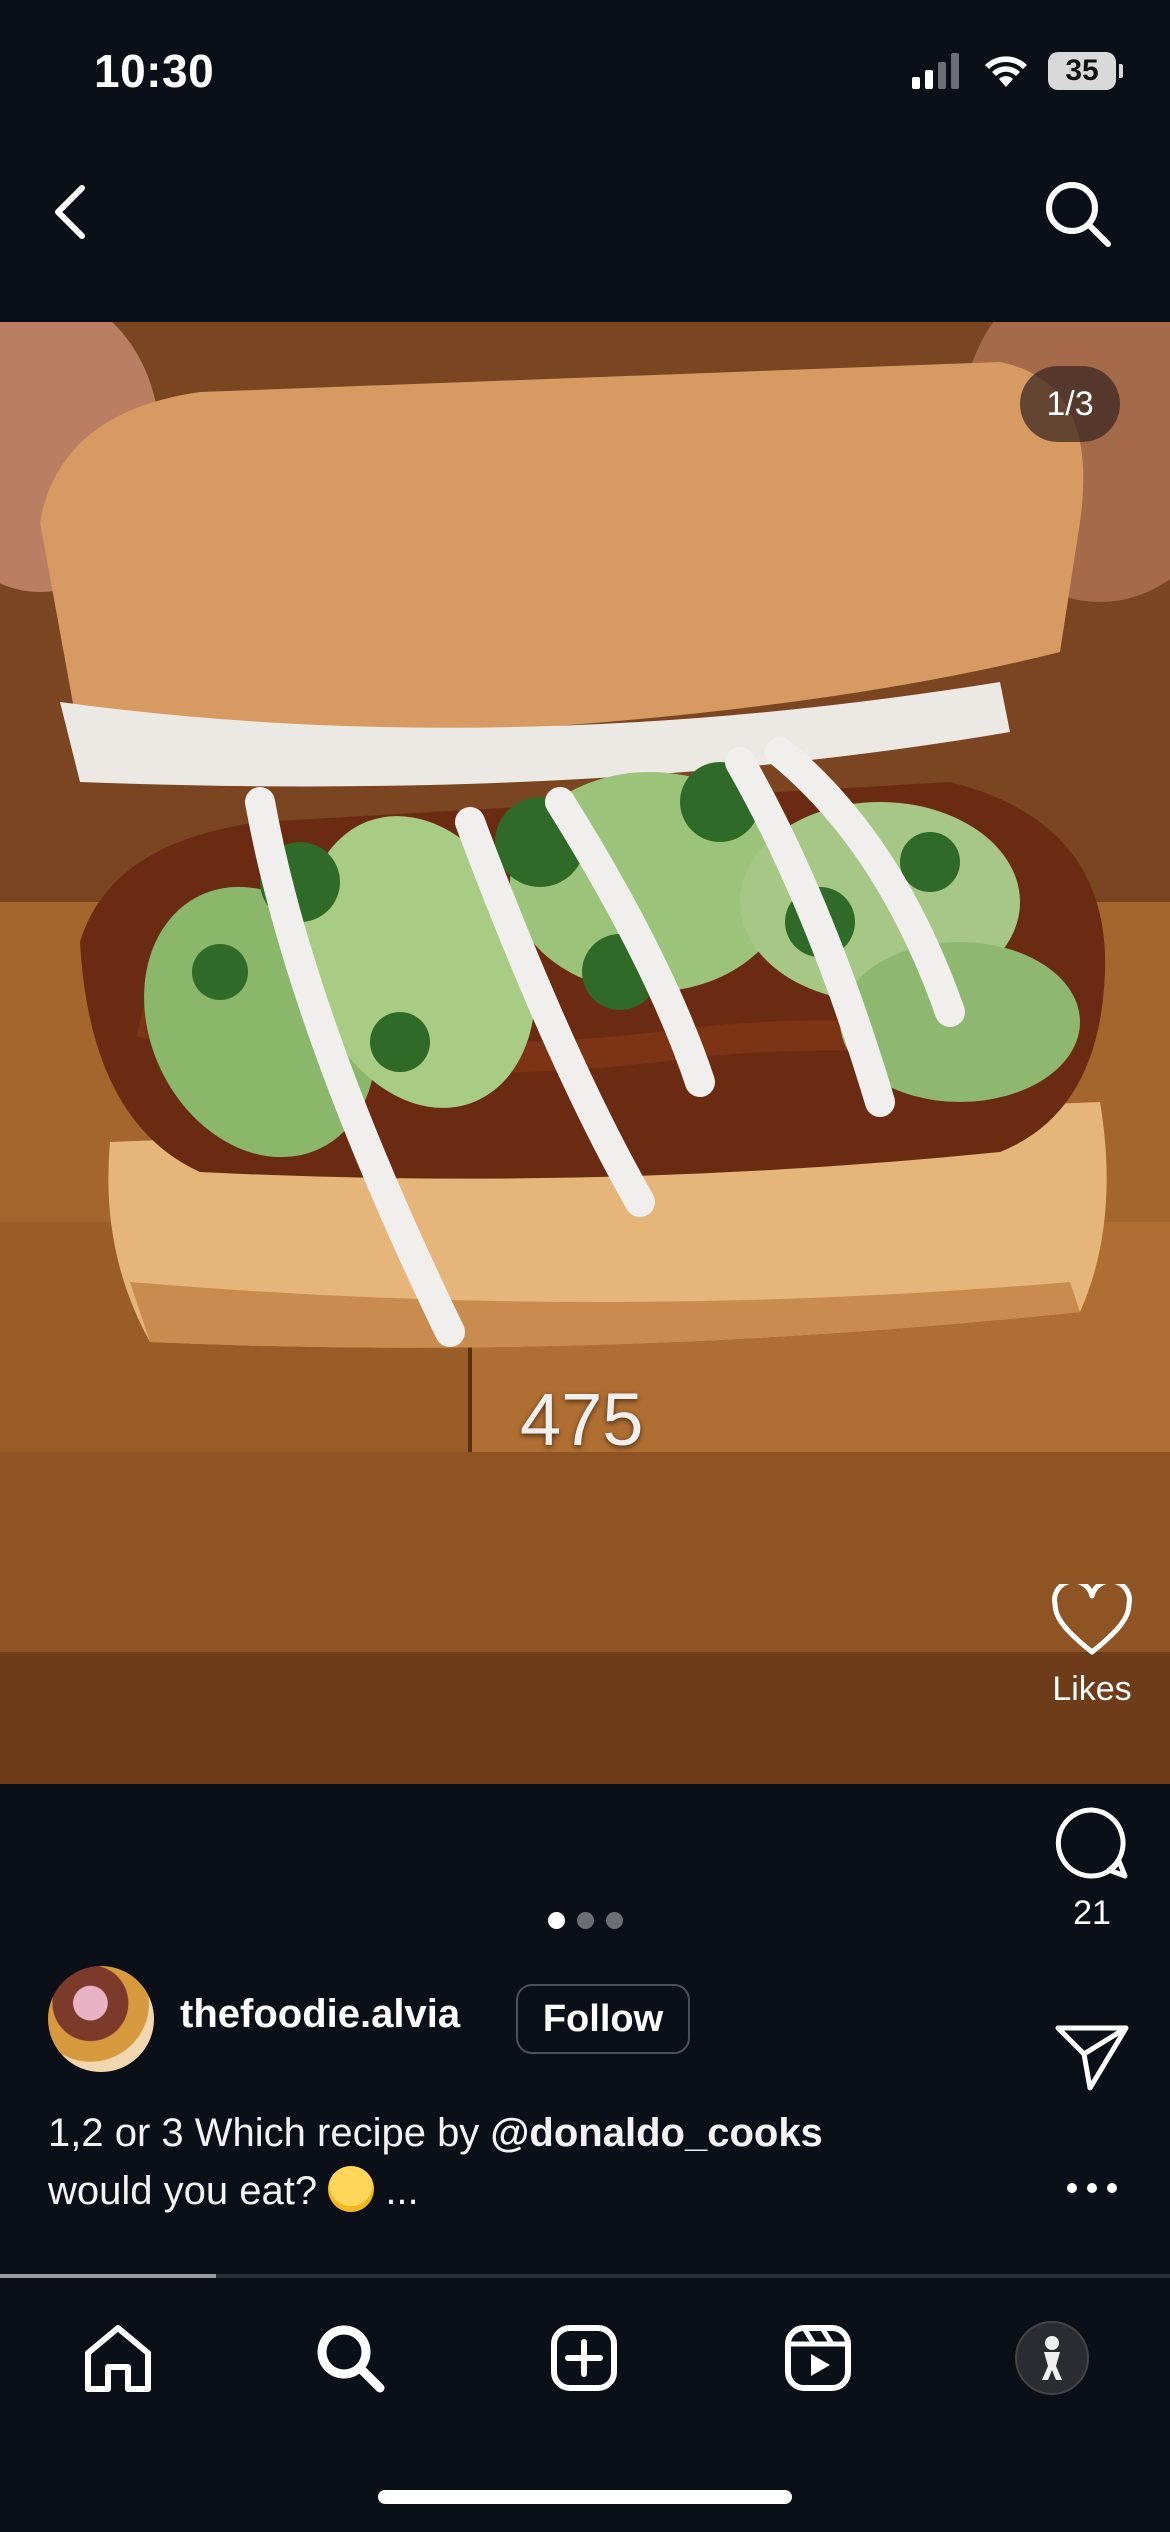 This screenshot has height=2532, width=1170. Describe the element at coordinates (1085, 71) in the screenshot. I see `battery-icon: 35` at that location.